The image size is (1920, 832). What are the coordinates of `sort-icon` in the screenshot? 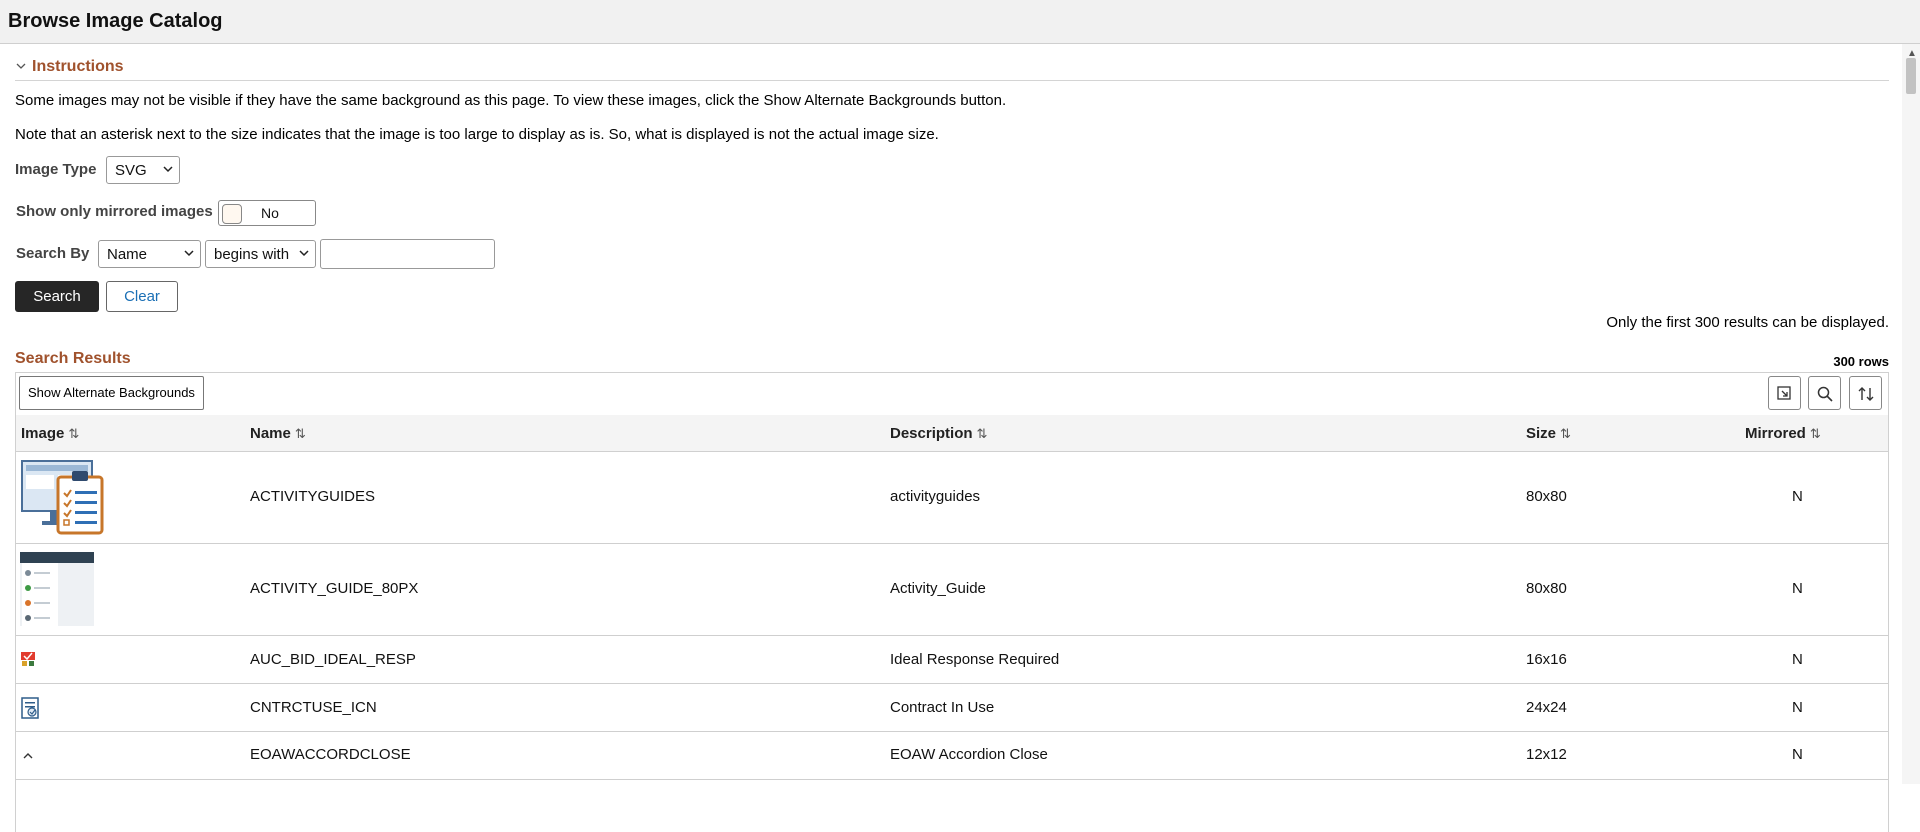 It's located at (1866, 394).